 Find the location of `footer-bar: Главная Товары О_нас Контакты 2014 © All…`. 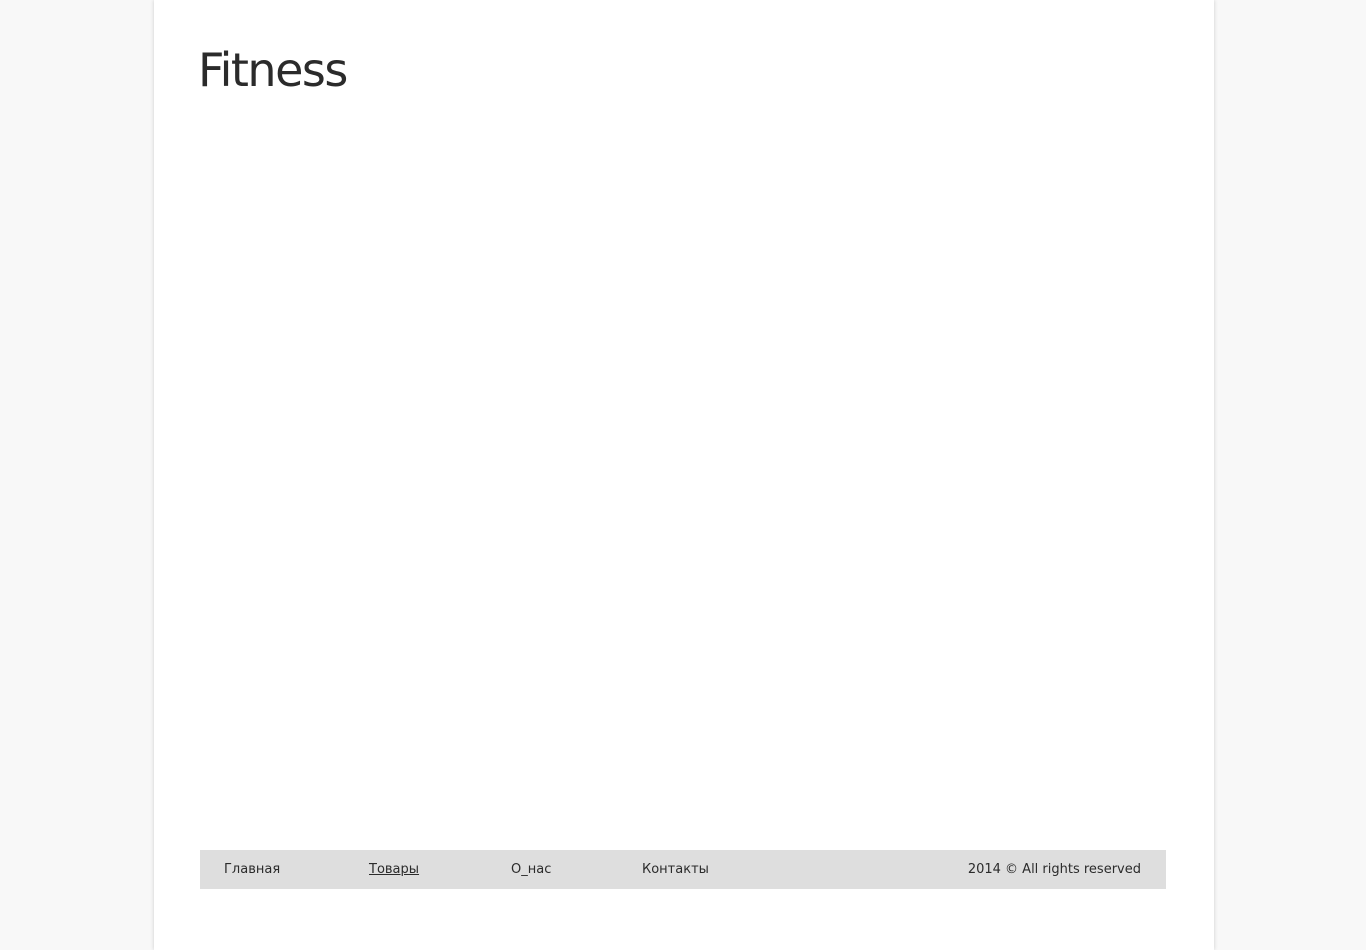

footer-bar: Главная Товары О_нас Контакты 2014 © All… is located at coordinates (683, 869).